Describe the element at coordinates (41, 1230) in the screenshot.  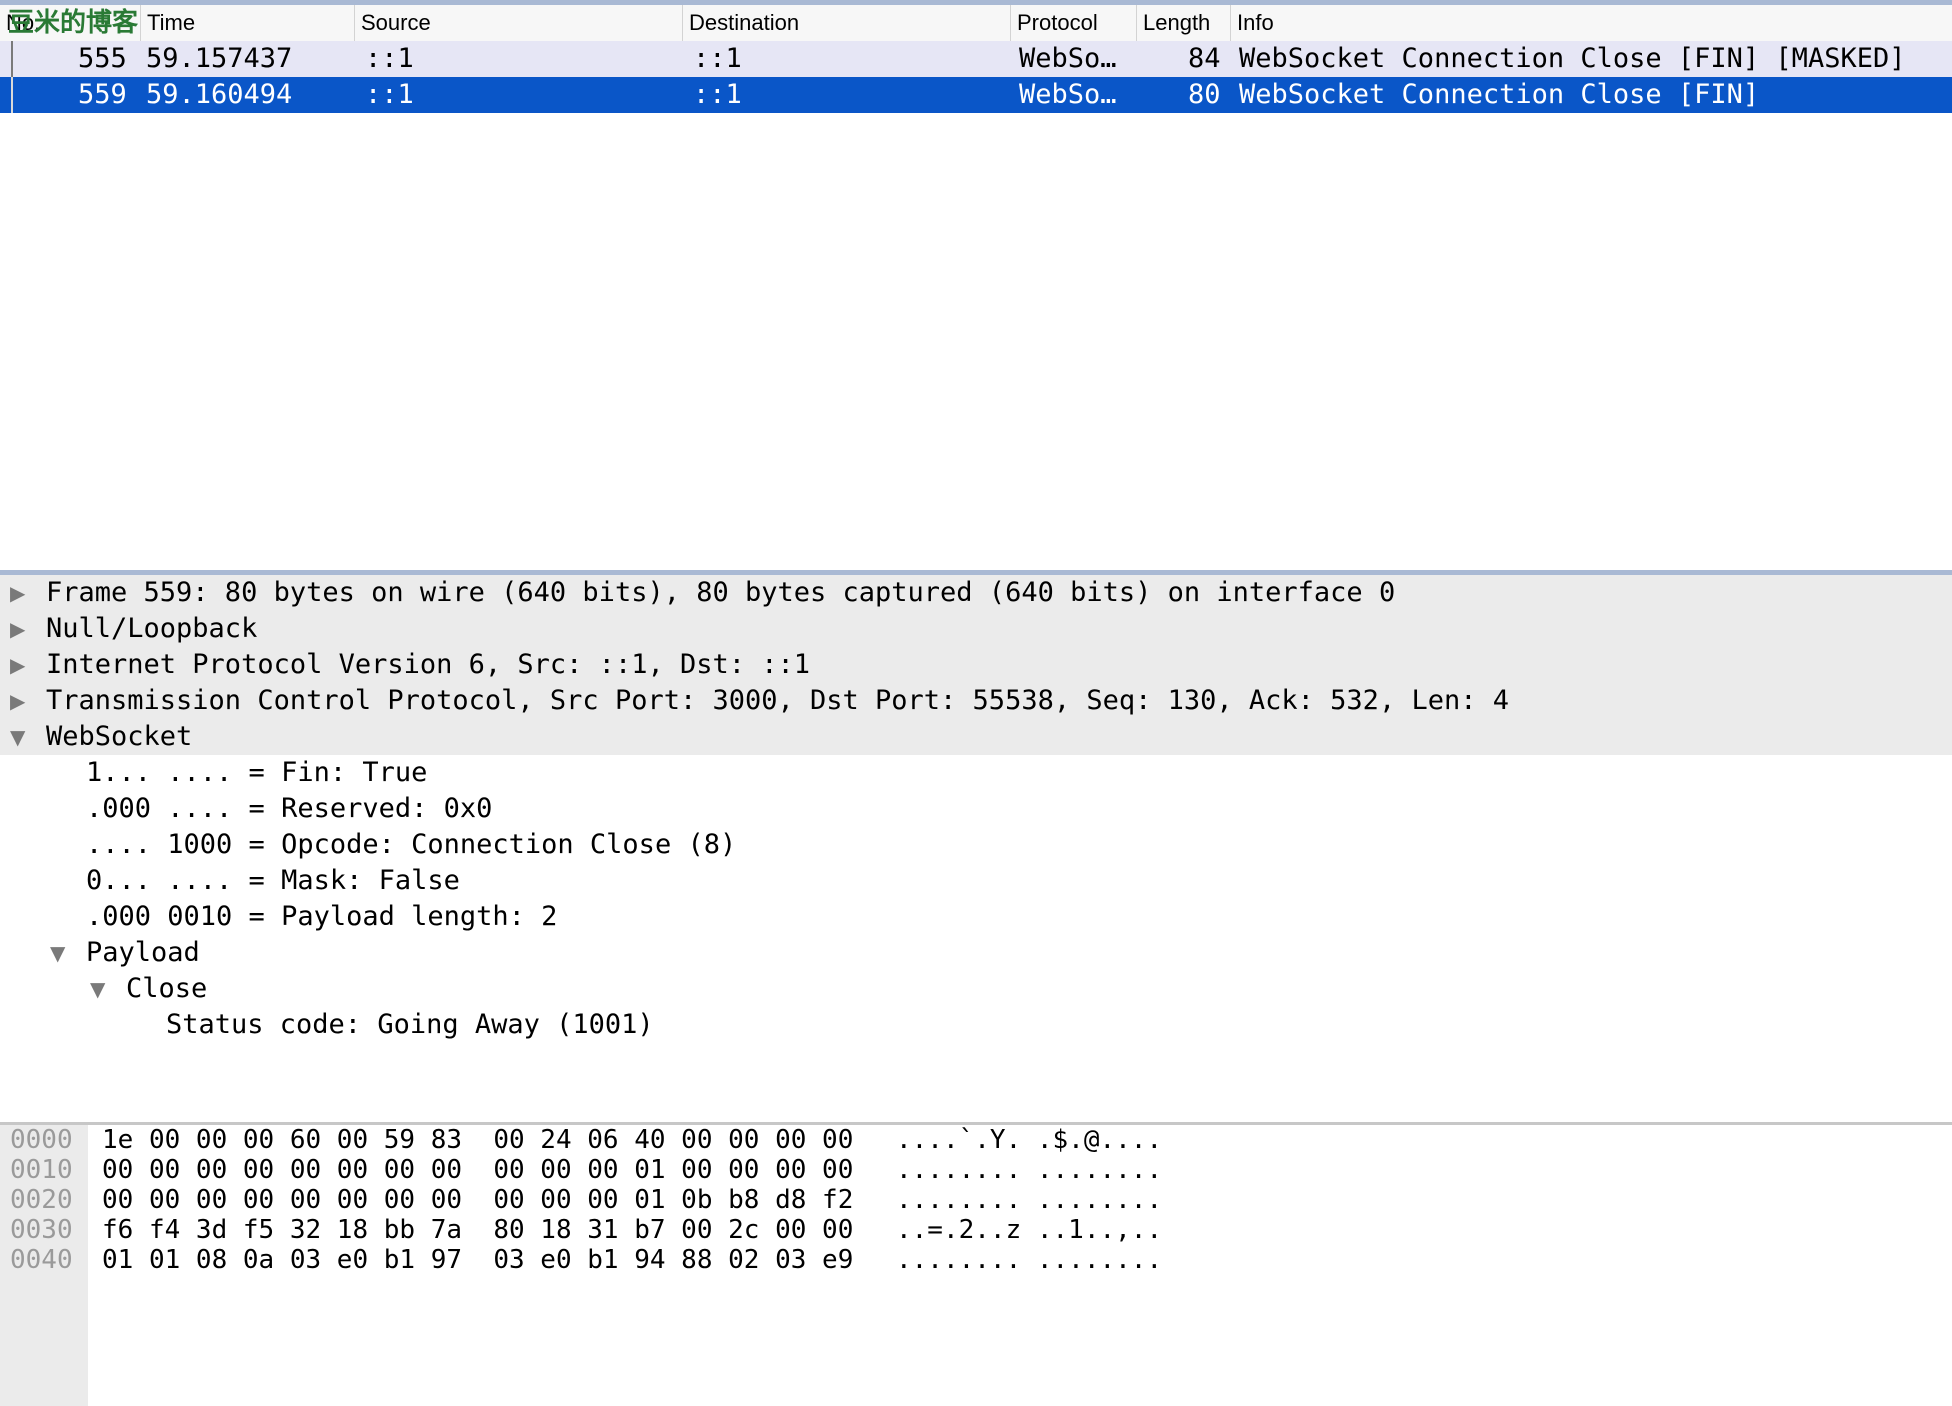
I see `byte-offset: 0030` at that location.